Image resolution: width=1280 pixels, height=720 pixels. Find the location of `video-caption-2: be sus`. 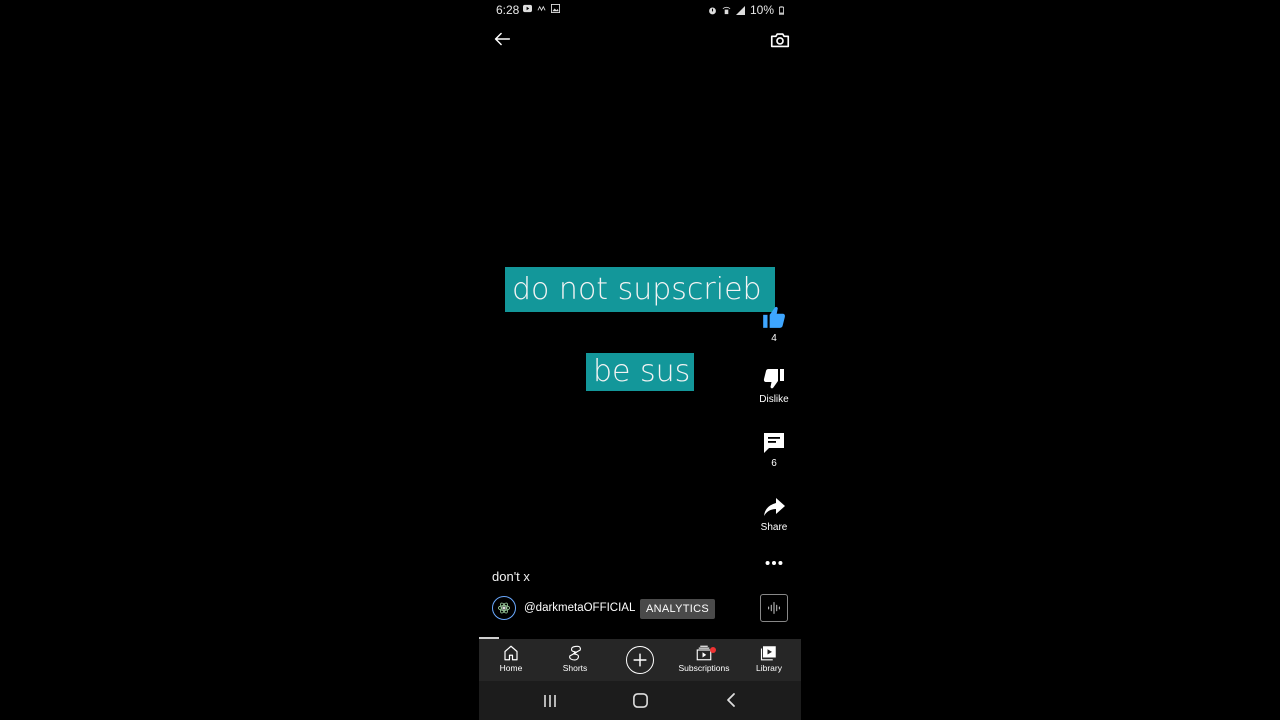

video-caption-2: be sus is located at coordinates (640, 372).